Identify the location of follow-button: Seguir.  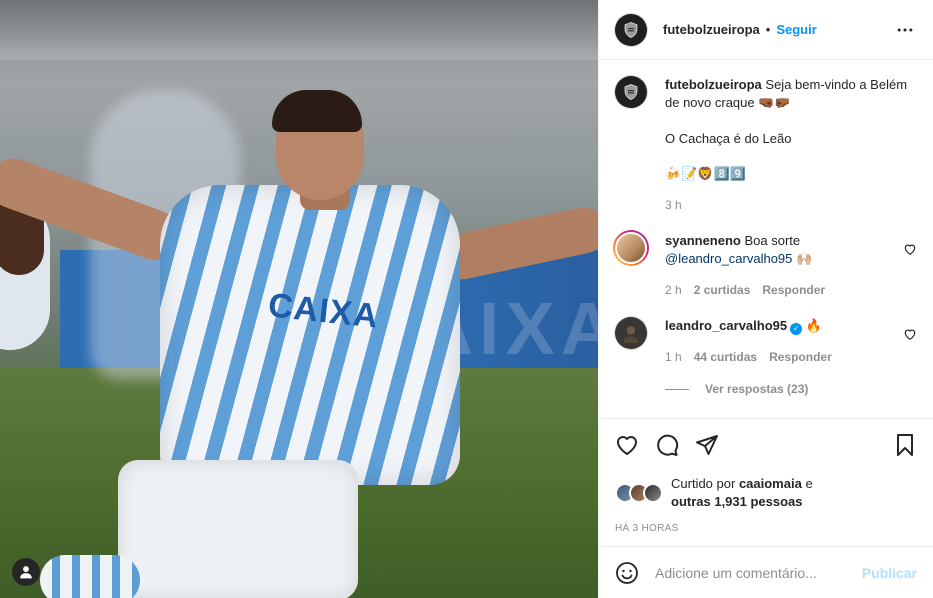
(796, 29).